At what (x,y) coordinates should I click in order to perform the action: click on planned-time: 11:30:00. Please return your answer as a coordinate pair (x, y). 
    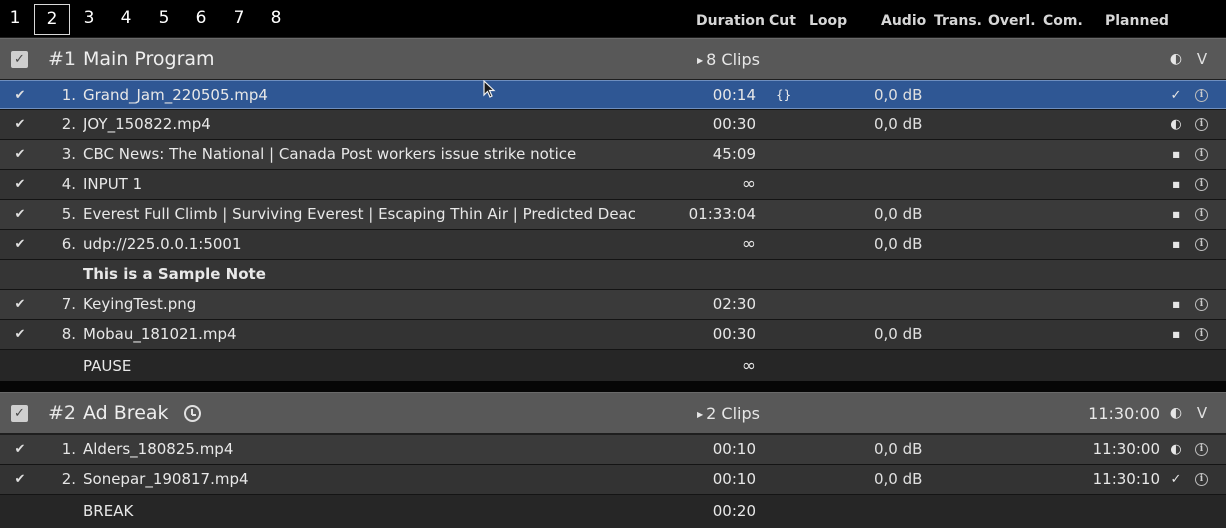
    Looking at the image, I should click on (1126, 449).